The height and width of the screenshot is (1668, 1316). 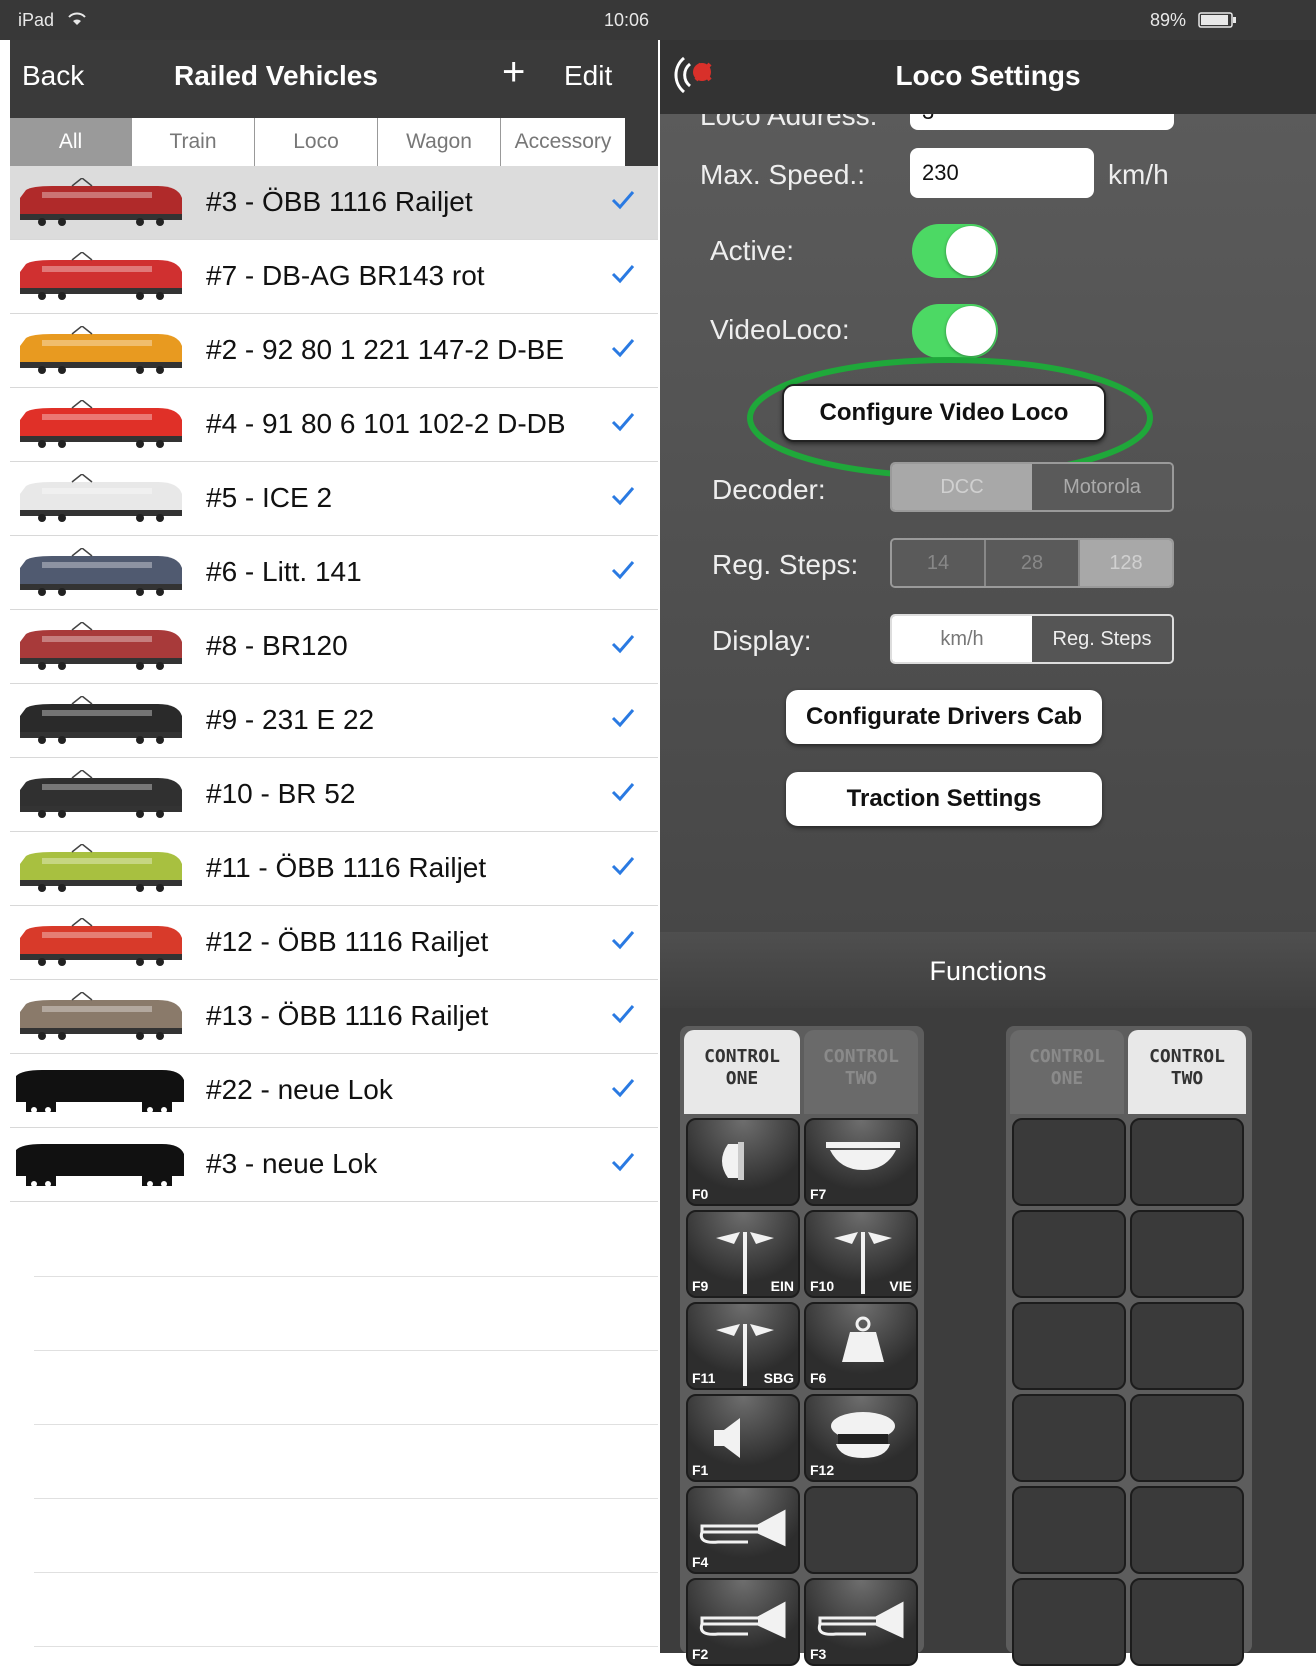 I want to click on tab-control-one-right: CONTROL ONE, so click(x=1067, y=1072).